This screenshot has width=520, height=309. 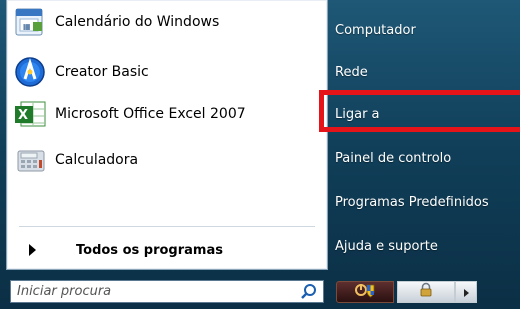 What do you see at coordinates (150, 114) in the screenshot?
I see `program-label: Microsoft Office Excel 2007` at bounding box center [150, 114].